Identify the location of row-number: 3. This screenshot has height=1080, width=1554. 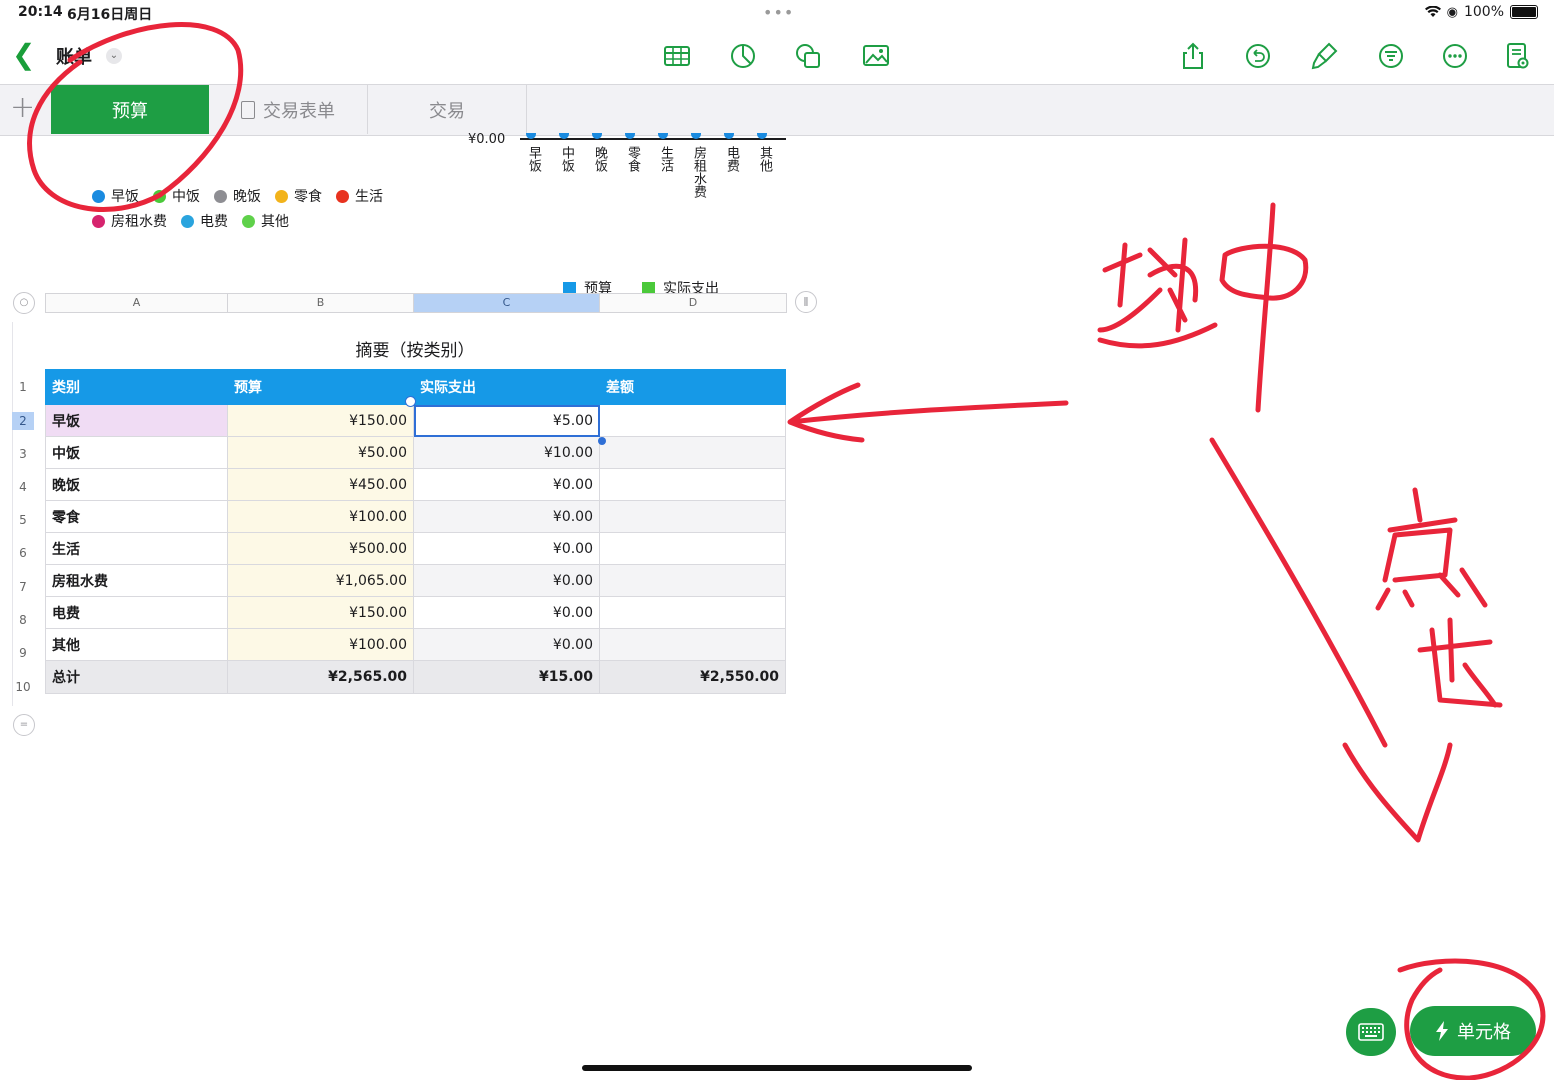
(23, 454).